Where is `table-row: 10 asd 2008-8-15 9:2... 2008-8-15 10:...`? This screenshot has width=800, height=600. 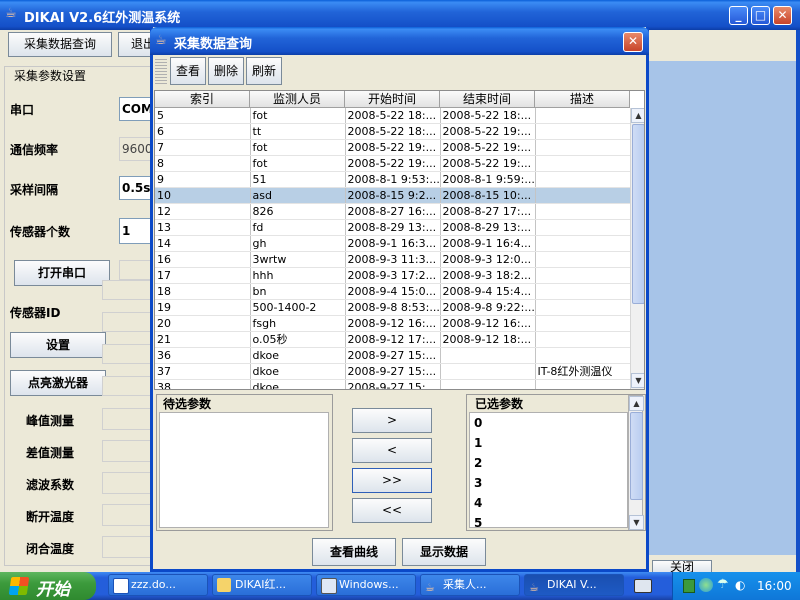 table-row: 10 asd 2008-8-15 9:2... 2008-8-15 10:... is located at coordinates (392, 195).